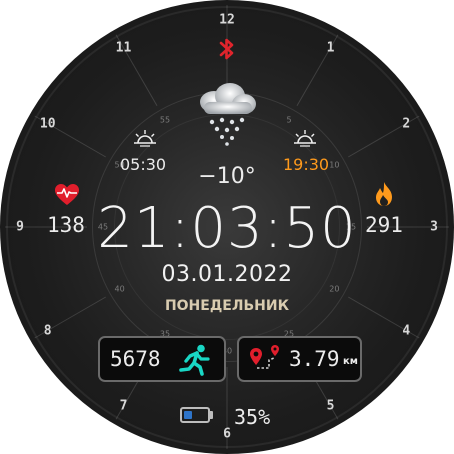  Describe the element at coordinates (305, 138) in the screenshot. I see `sunset-icon` at that location.